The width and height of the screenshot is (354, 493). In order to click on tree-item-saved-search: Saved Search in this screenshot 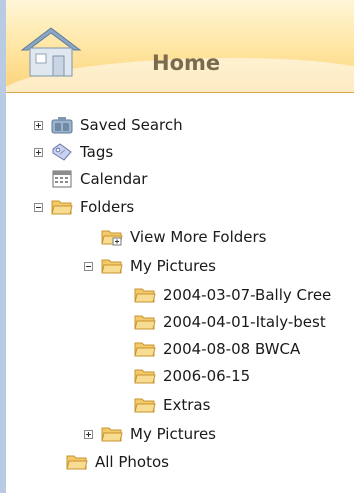, I will do `click(108, 125)`.